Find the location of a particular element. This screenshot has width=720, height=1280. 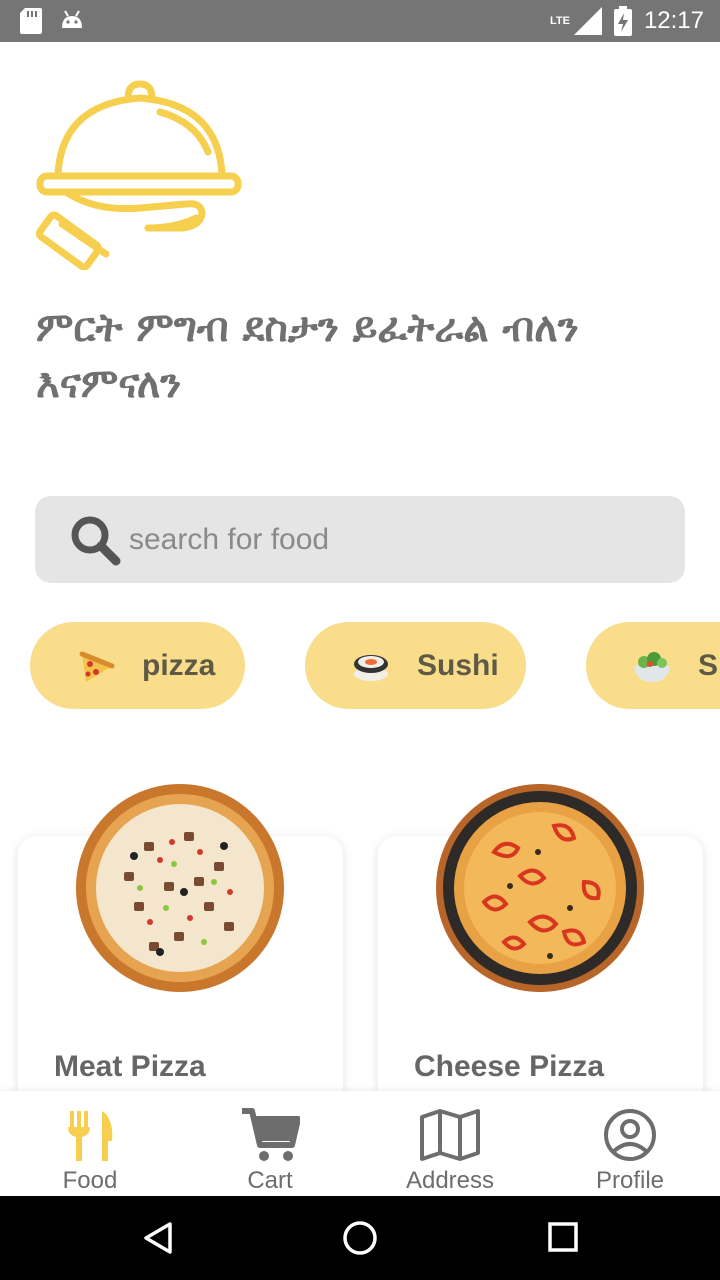

search-bar is located at coordinates (360, 539).